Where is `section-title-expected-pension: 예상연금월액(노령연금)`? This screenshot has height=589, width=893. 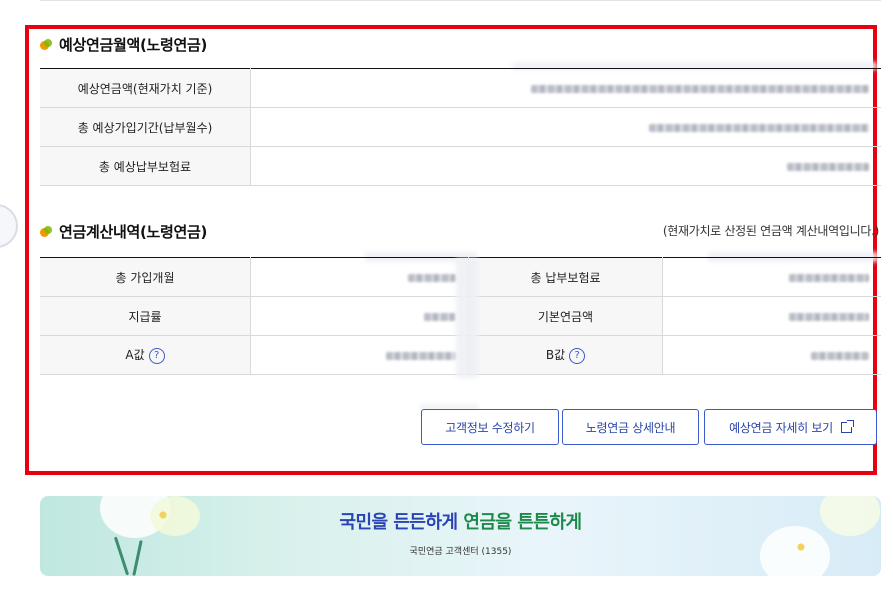 section-title-expected-pension: 예상연금월액(노령연금) is located at coordinates (123, 44).